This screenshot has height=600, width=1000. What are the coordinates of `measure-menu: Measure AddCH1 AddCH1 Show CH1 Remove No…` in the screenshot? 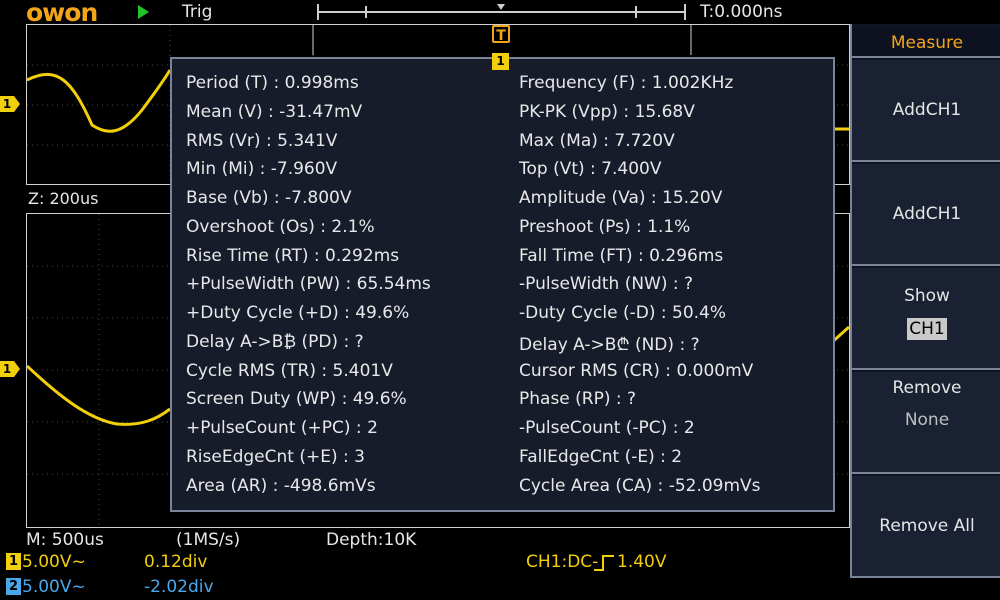 It's located at (925, 301).